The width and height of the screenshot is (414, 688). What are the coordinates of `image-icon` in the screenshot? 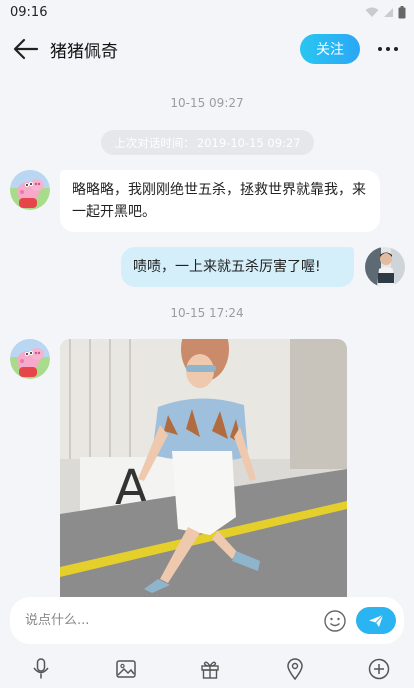 It's located at (125, 669).